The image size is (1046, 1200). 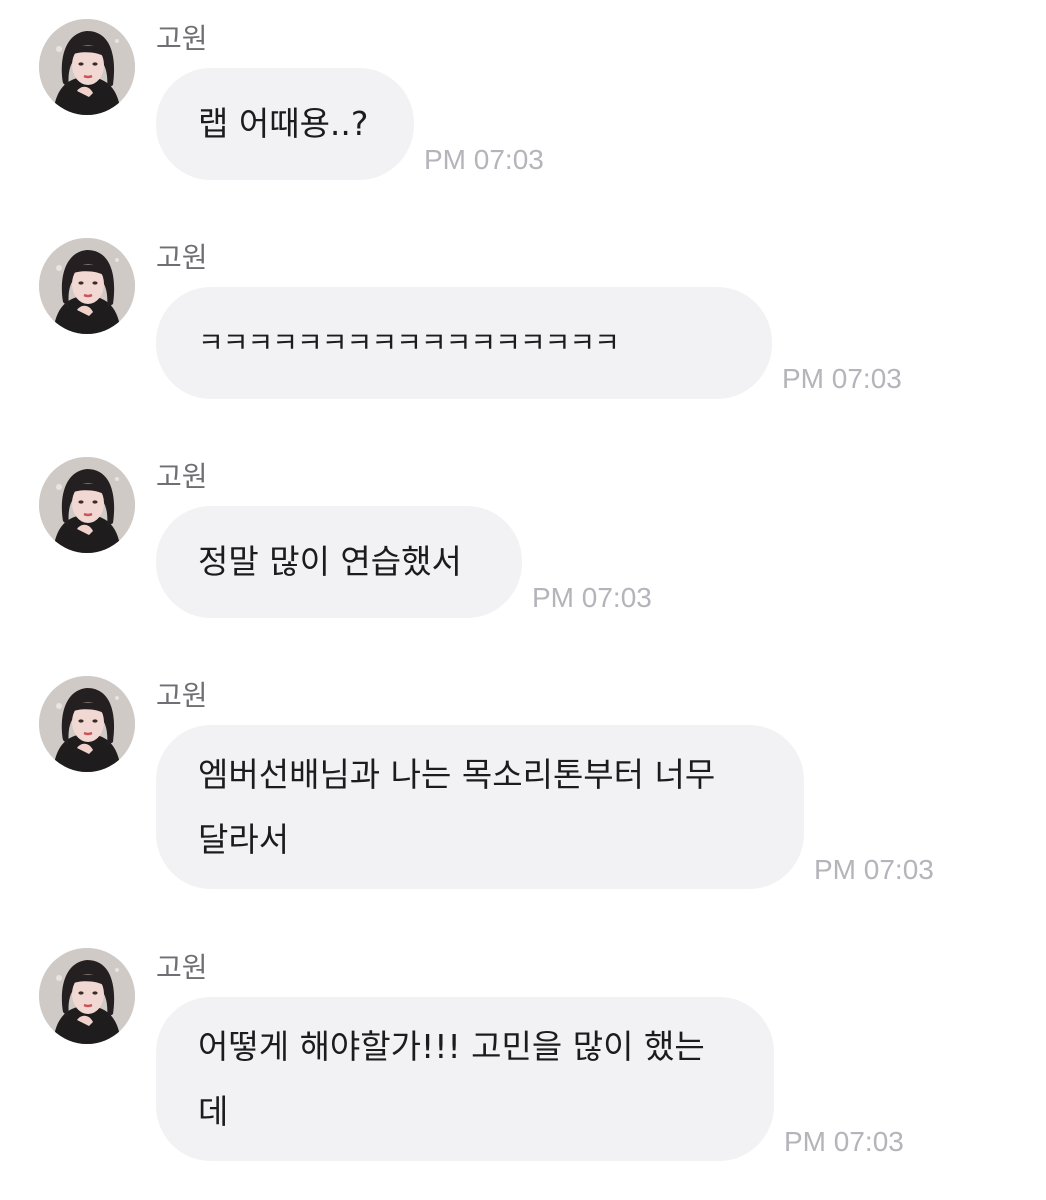 I want to click on message-bubble: 랩 어때용..?, so click(x=285, y=124).